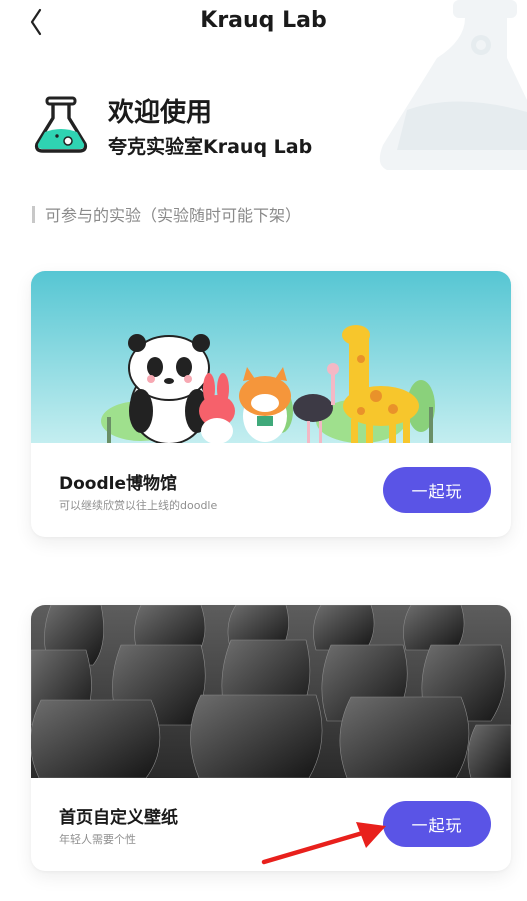  Describe the element at coordinates (118, 818) in the screenshot. I see `experiment-title: 首页自定义壁纸` at that location.